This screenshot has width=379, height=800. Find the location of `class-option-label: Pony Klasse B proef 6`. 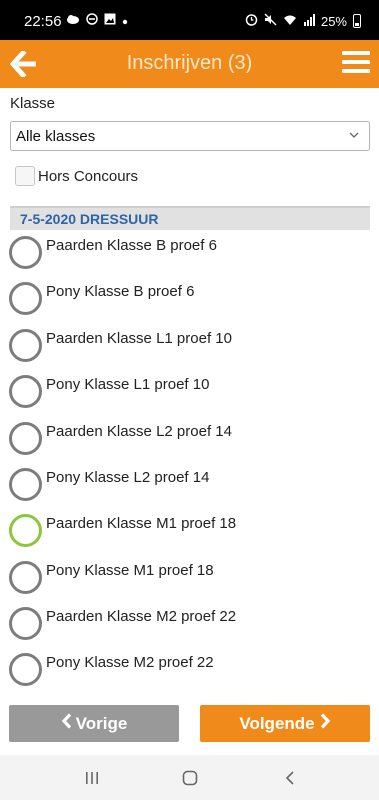

class-option-label: Pony Klasse B proef 6 is located at coordinates (120, 291).